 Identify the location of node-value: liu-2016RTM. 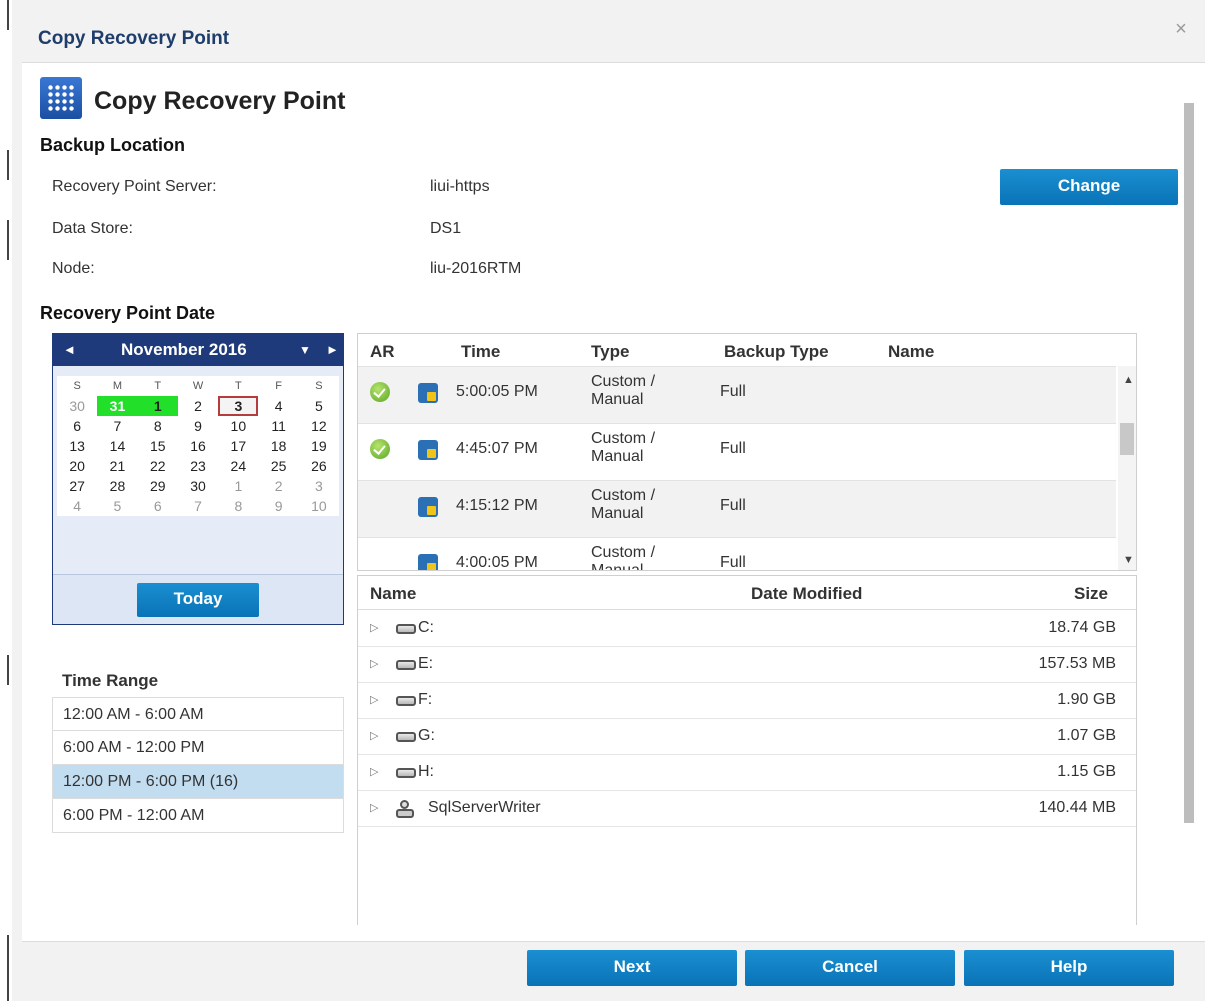
(476, 268).